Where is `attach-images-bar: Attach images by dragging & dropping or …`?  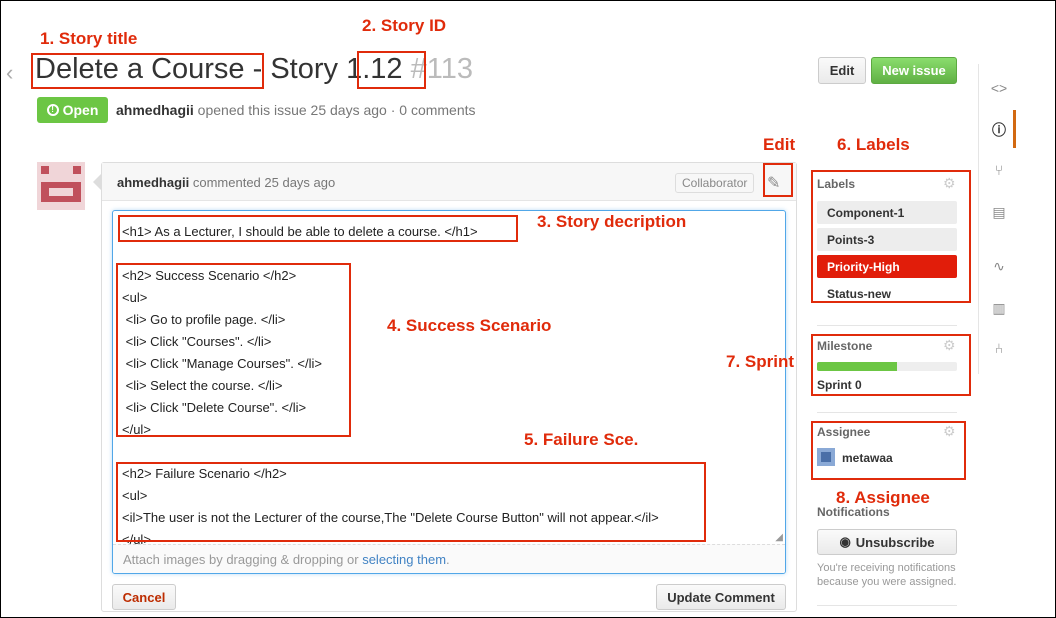
attach-images-bar: Attach images by dragging & dropping or … is located at coordinates (449, 558).